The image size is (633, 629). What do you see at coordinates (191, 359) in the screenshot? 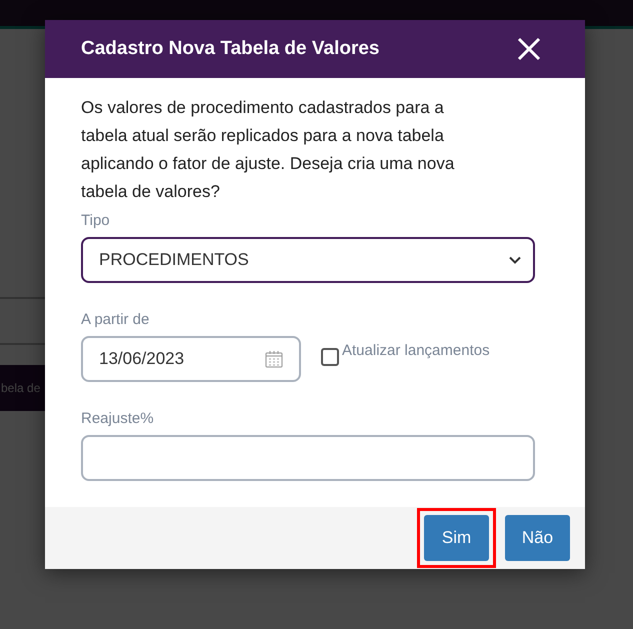
I see `date-field: 13/06/2023` at bounding box center [191, 359].